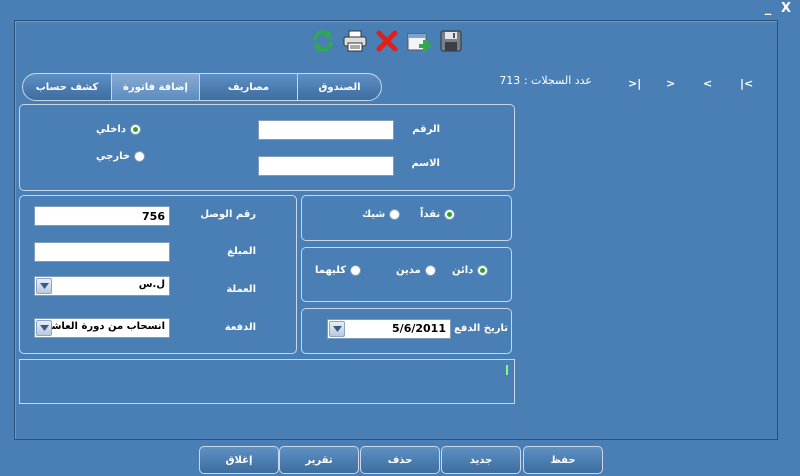 The width and height of the screenshot is (800, 476). I want to click on cheque-radio, so click(395, 214).